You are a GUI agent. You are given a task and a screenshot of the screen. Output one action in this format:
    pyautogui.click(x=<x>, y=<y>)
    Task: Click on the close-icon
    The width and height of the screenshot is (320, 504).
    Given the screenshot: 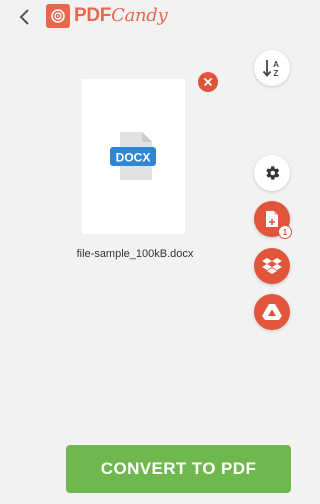 What is the action you would take?
    pyautogui.click(x=208, y=82)
    